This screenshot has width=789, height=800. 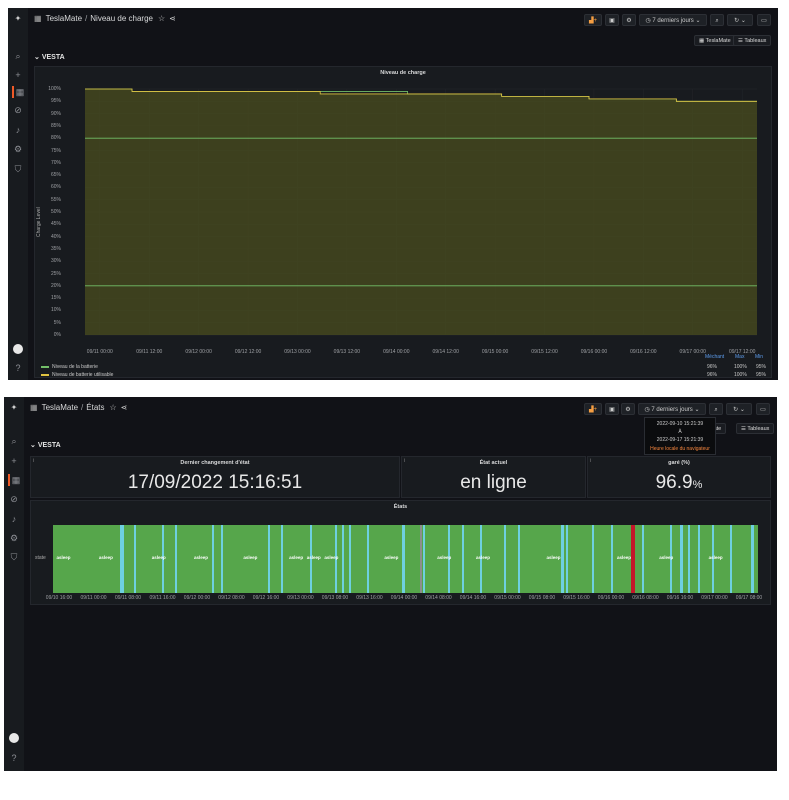 What do you see at coordinates (715, 40) in the screenshot?
I see `link-teslamate: ▦ TeslaMate` at bounding box center [715, 40].